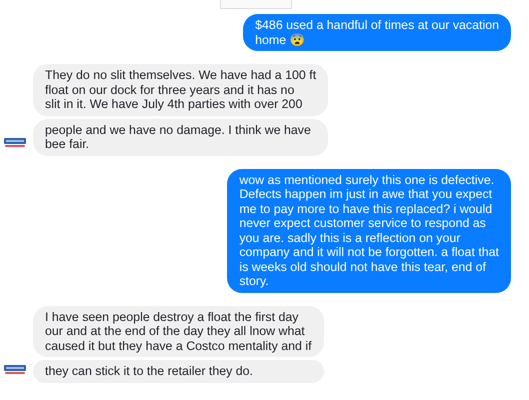 The width and height of the screenshot is (529, 400). What do you see at coordinates (180, 137) in the screenshot?
I see `message-bubble: people and we have no damage. I think we have bee fair.` at bounding box center [180, 137].